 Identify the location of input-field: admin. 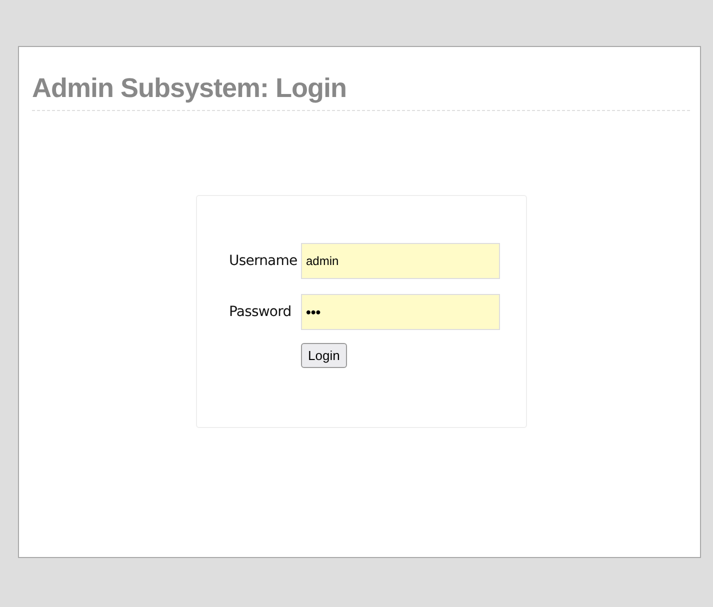
(400, 261).